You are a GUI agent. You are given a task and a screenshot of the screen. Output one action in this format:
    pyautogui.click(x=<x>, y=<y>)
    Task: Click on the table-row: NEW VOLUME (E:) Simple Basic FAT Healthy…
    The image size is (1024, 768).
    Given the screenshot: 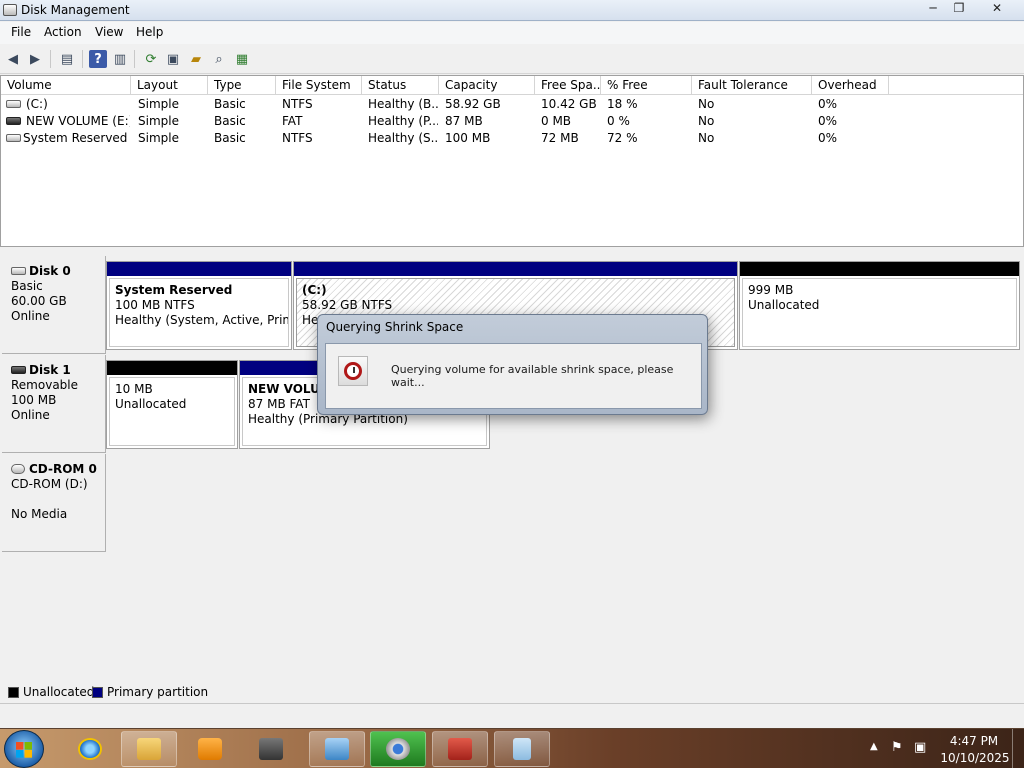 What is the action you would take?
    pyautogui.click(x=501, y=121)
    